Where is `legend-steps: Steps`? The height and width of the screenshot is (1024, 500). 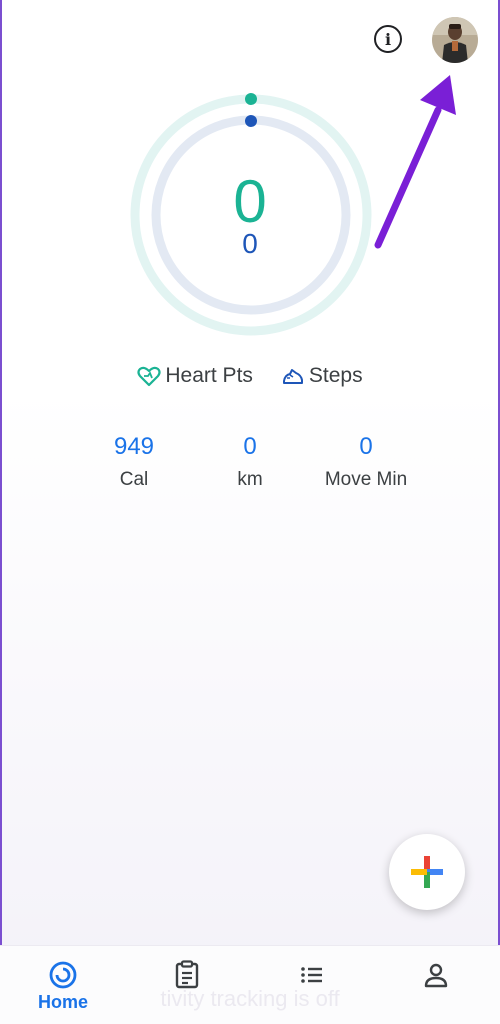
legend-steps: Steps is located at coordinates (322, 376).